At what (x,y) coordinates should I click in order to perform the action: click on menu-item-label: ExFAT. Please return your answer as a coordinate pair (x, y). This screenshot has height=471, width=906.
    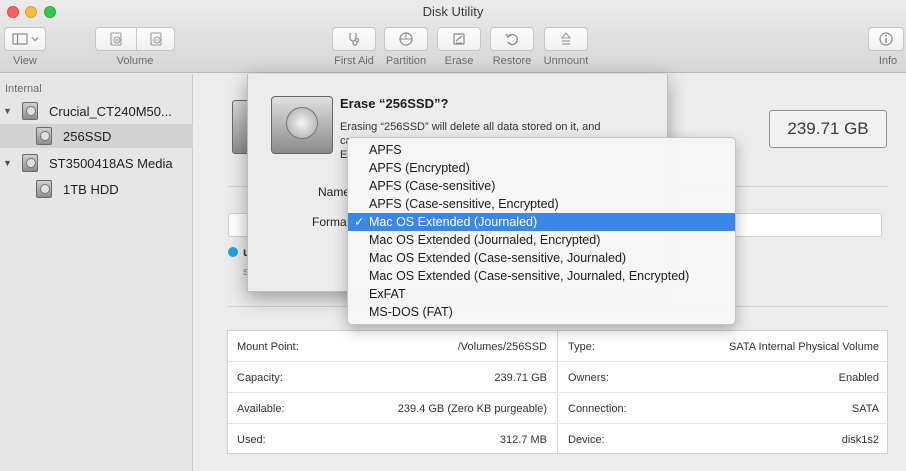
    Looking at the image, I should click on (387, 294).